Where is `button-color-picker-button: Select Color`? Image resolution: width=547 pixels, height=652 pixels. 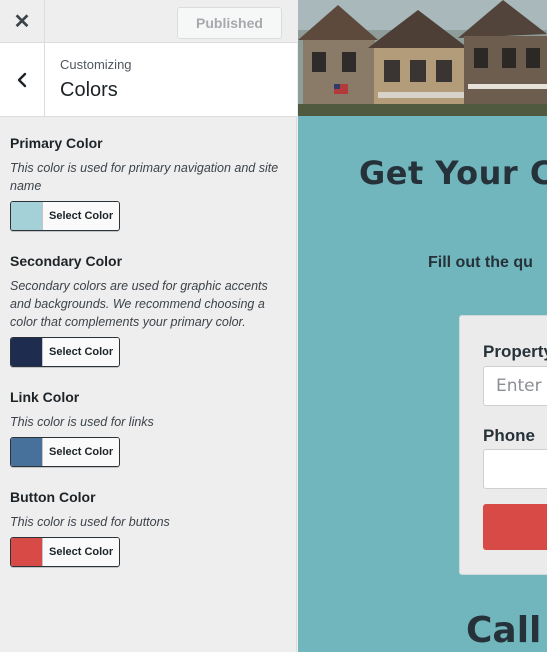
button-color-picker-button: Select Color is located at coordinates (65, 552).